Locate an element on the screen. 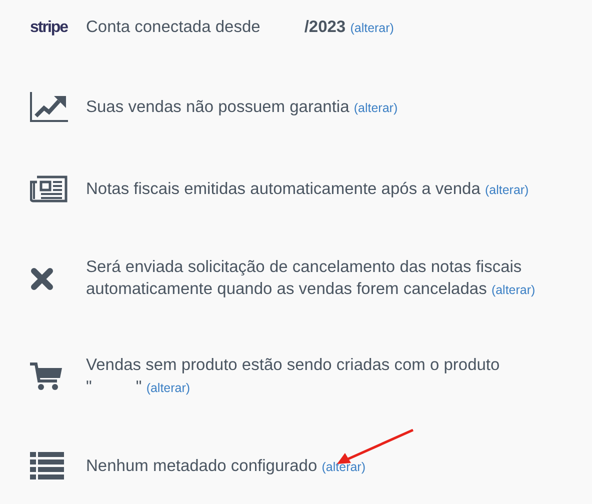 Image resolution: width=592 pixels, height=504 pixels. stripe-logo: stripe is located at coordinates (49, 27).